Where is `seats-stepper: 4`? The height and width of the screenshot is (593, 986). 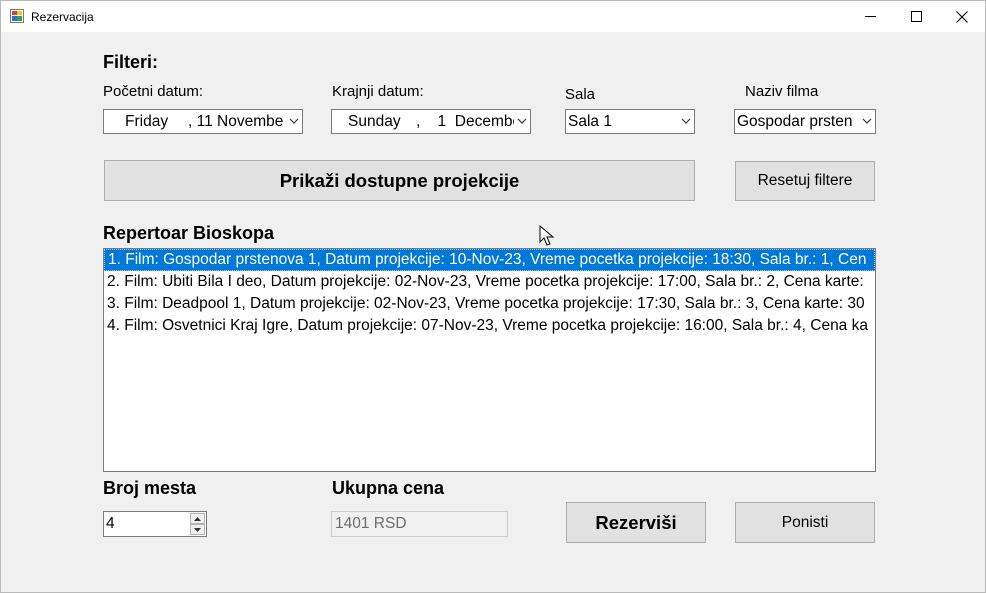 seats-stepper: 4 is located at coordinates (155, 524).